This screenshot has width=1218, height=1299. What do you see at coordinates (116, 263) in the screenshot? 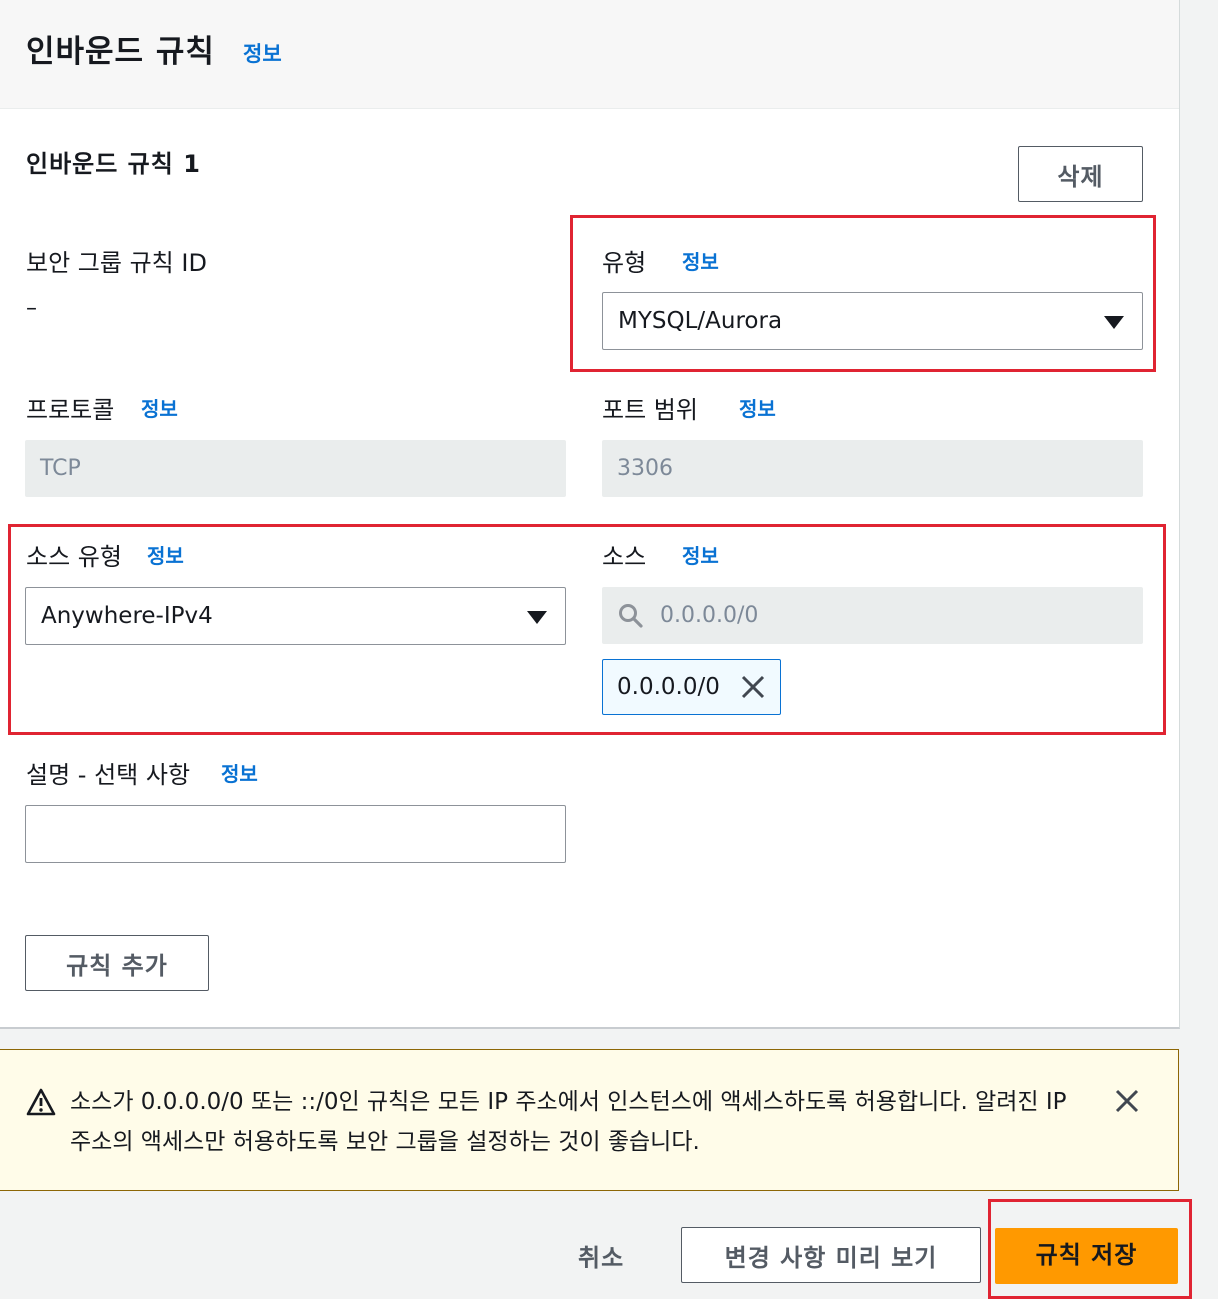
I see `sg-rule-id-label: 보안 그룹 규칙 ID` at bounding box center [116, 263].